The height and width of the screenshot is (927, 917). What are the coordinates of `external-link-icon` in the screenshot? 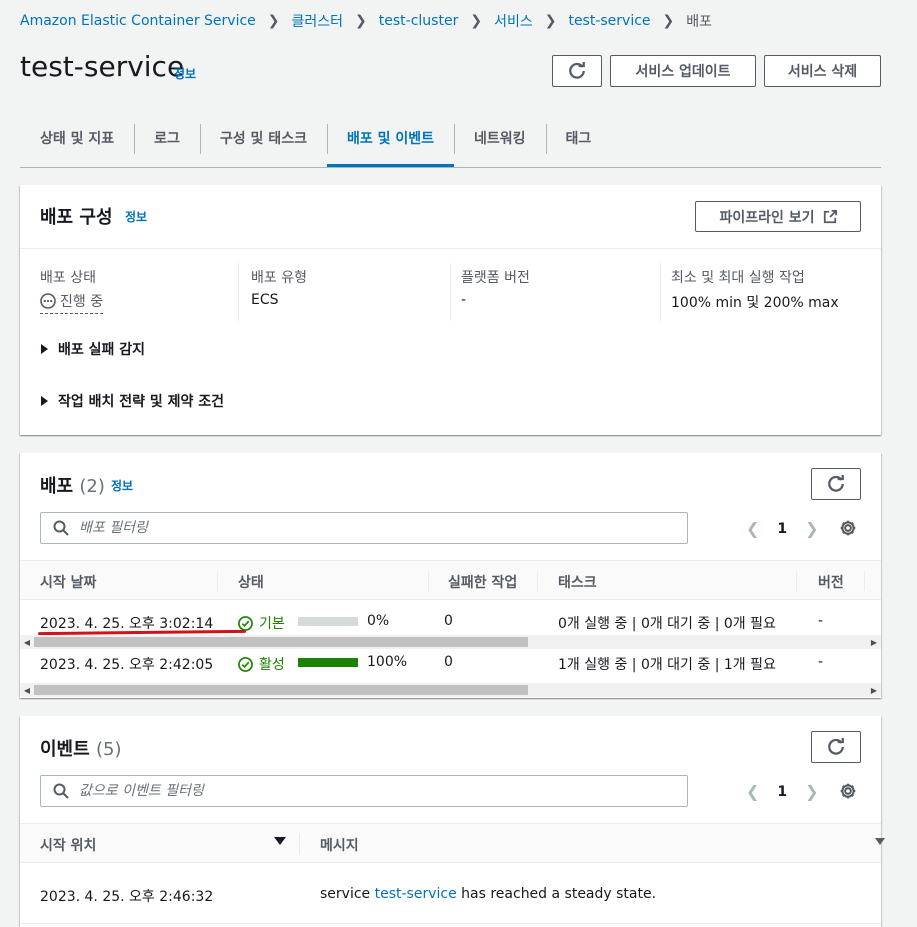 It's located at (830, 216).